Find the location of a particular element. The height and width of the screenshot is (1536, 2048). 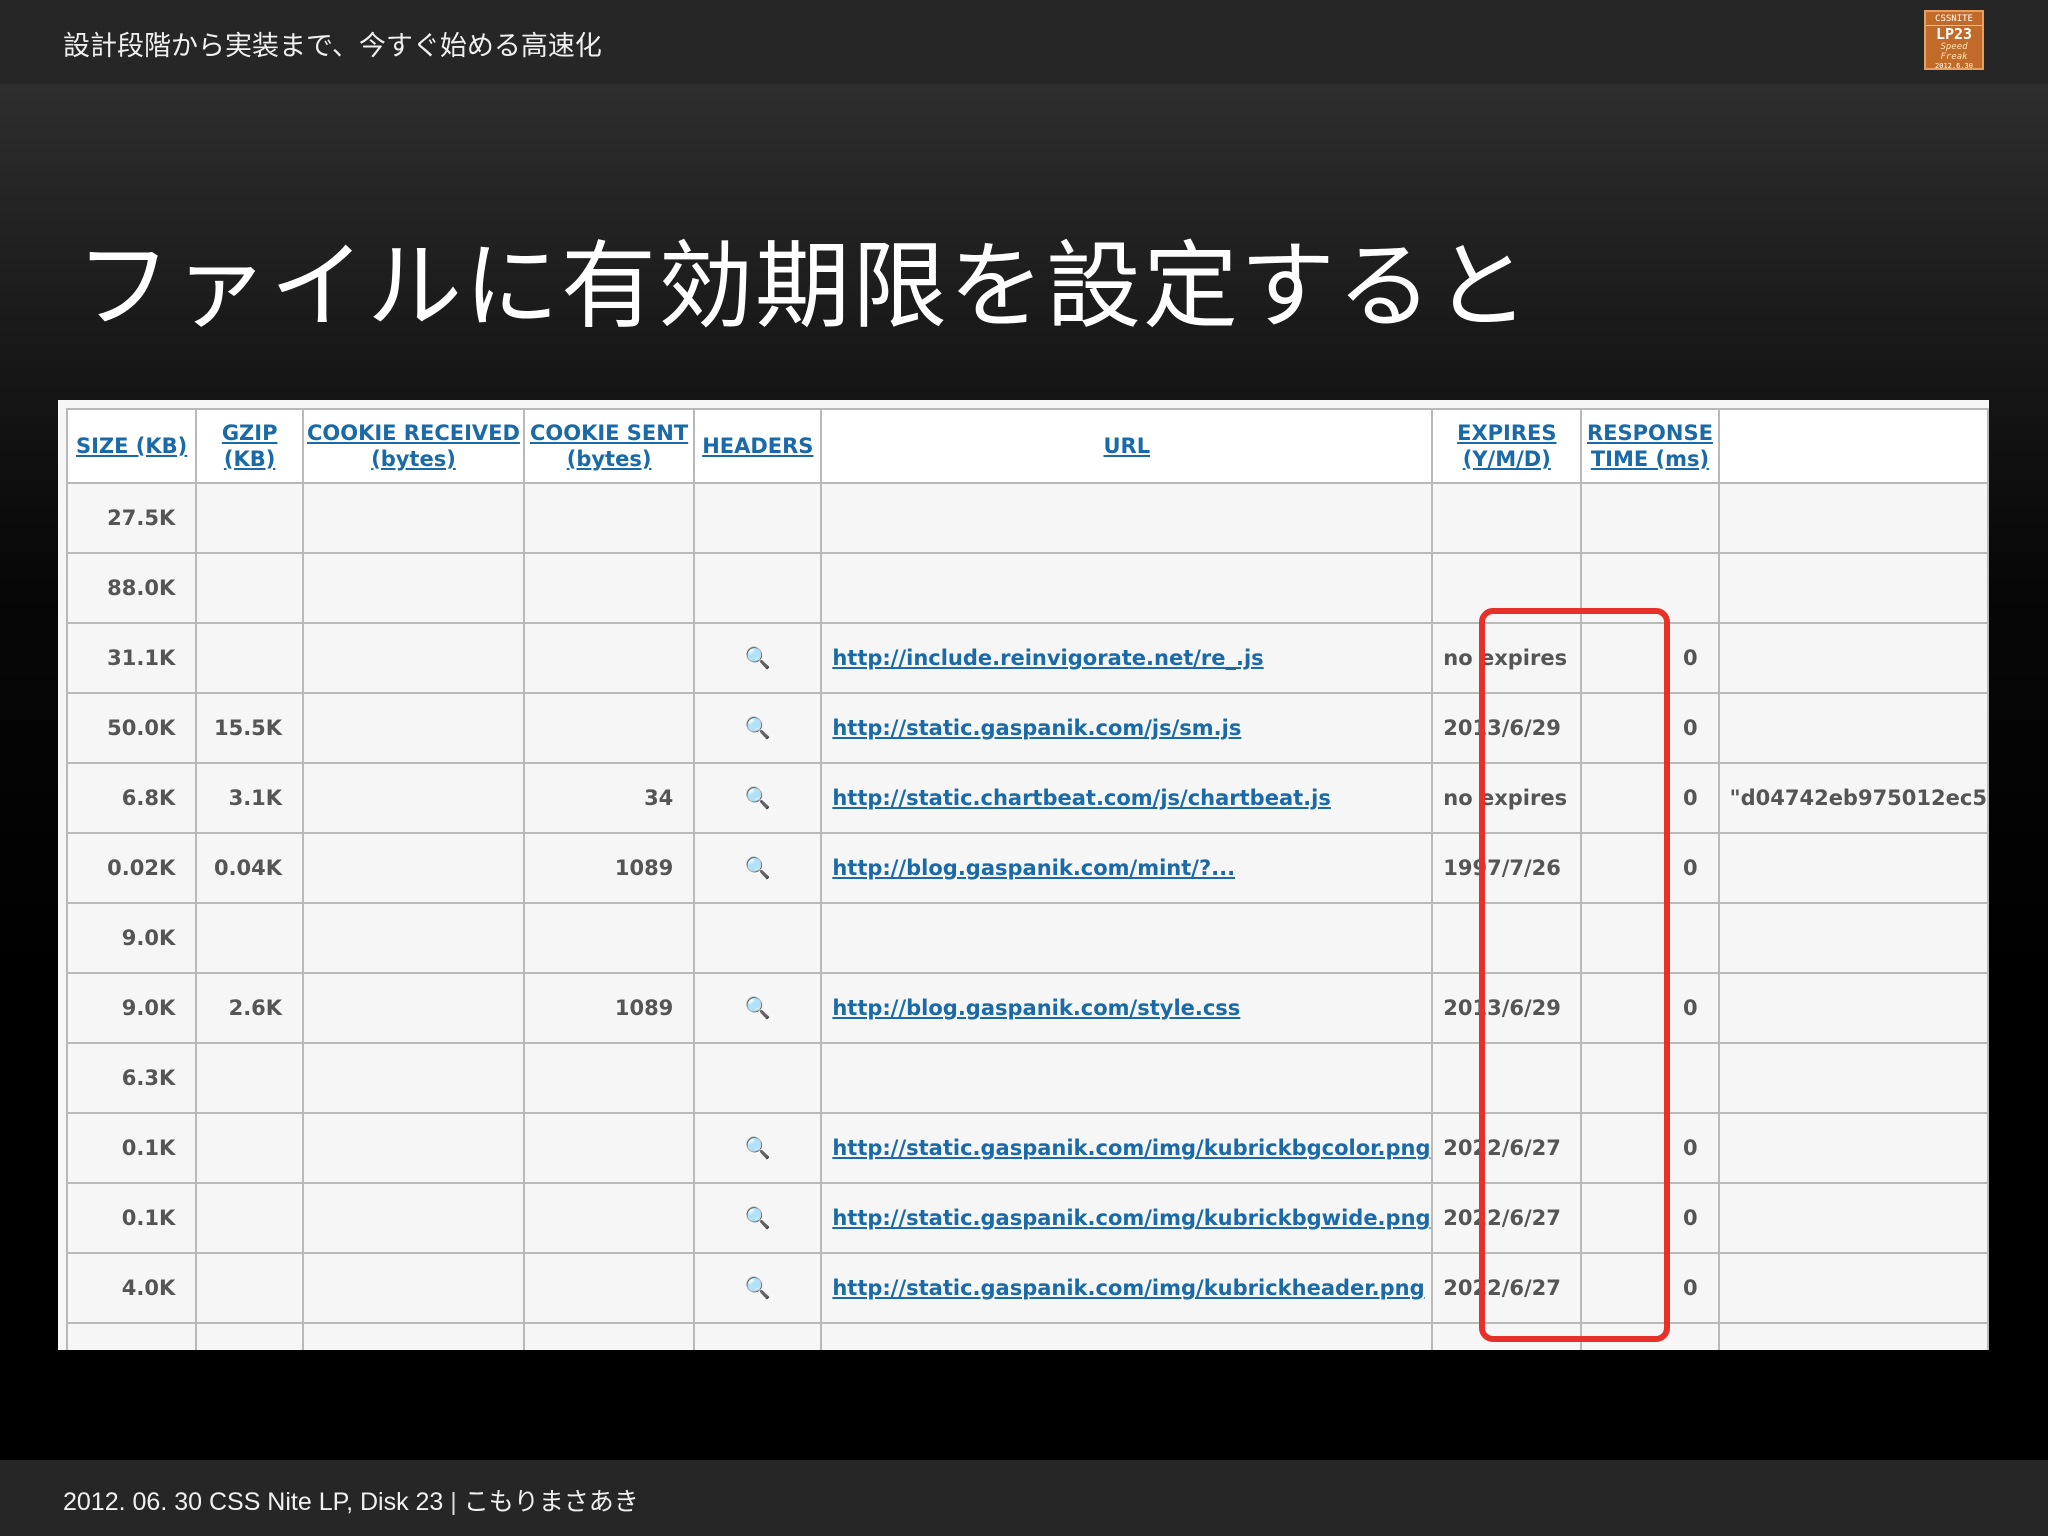

table-row: 27.5K is located at coordinates (1027, 518).